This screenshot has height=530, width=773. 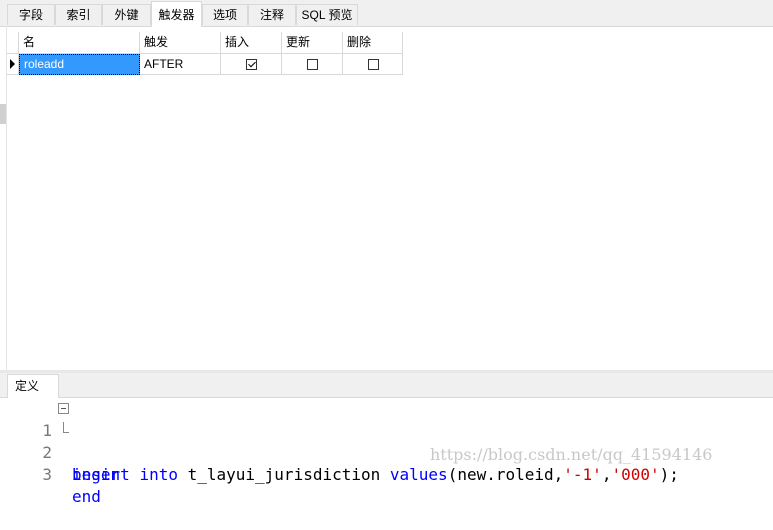 I want to click on column-header-name: 名, so click(x=79, y=43).